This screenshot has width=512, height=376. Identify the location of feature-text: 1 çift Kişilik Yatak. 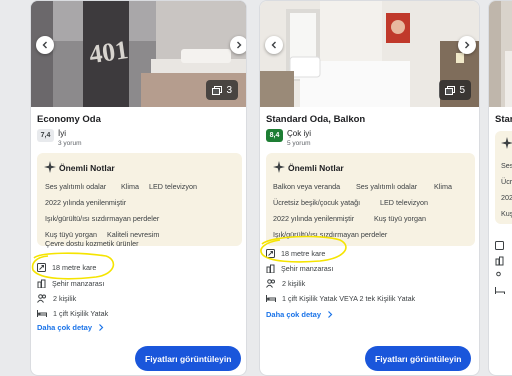
(81, 313).